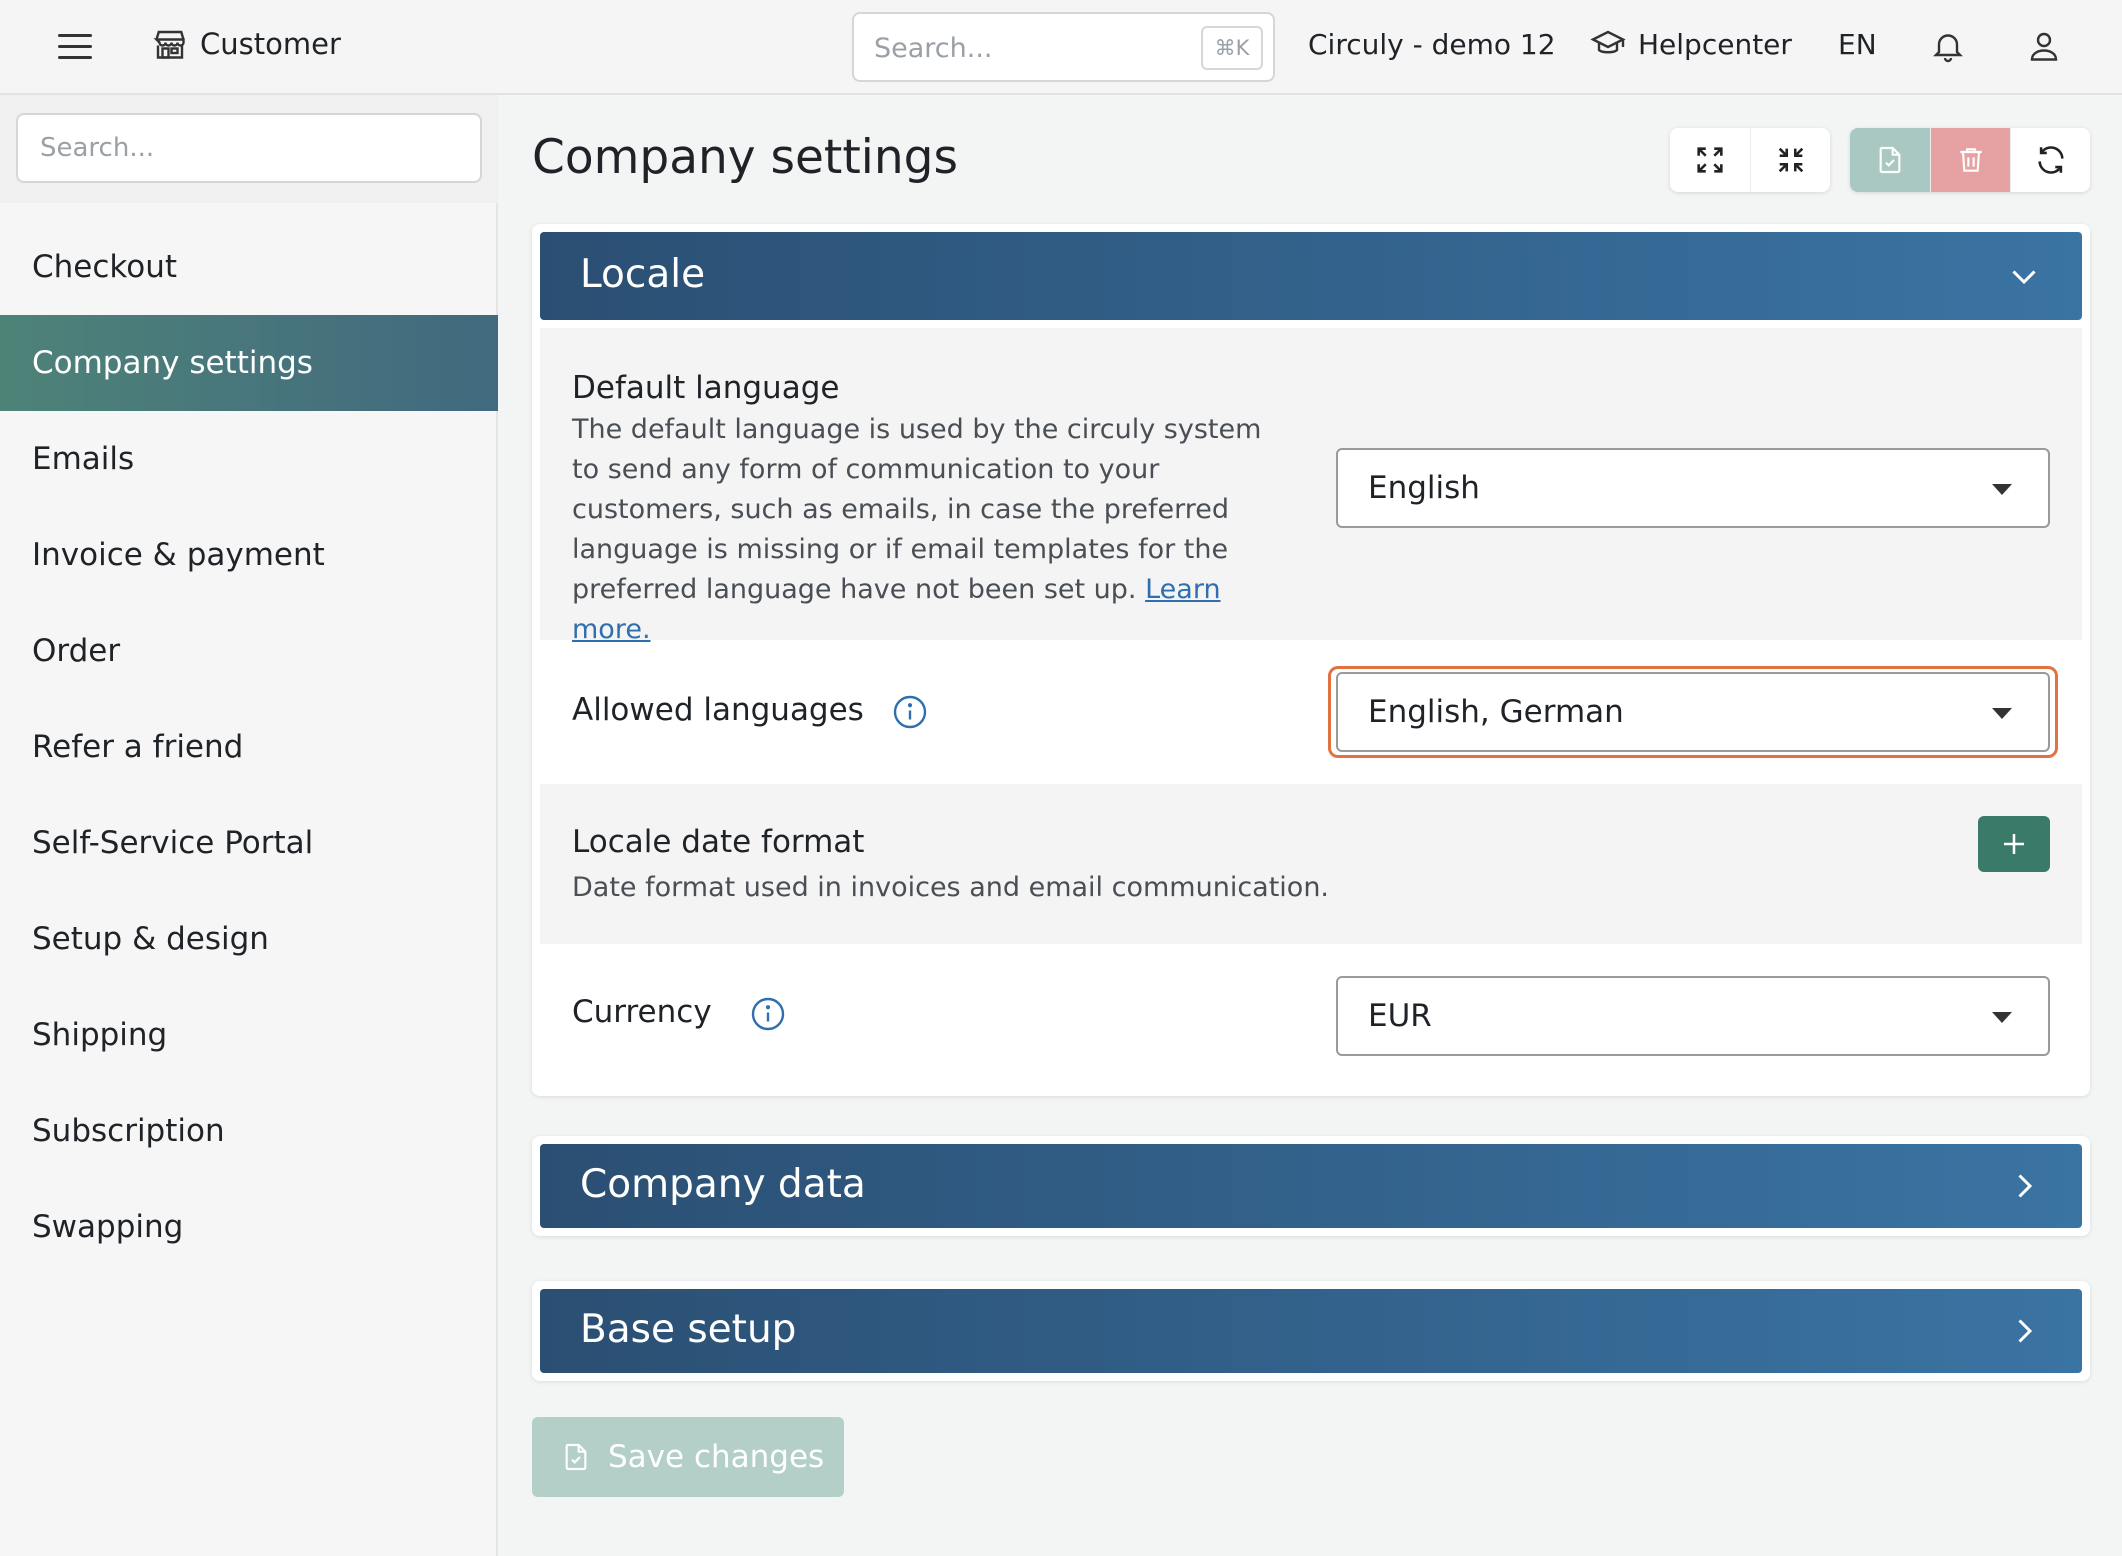 The image size is (2122, 1556). I want to click on date-format-label: Locale date format, so click(718, 842).